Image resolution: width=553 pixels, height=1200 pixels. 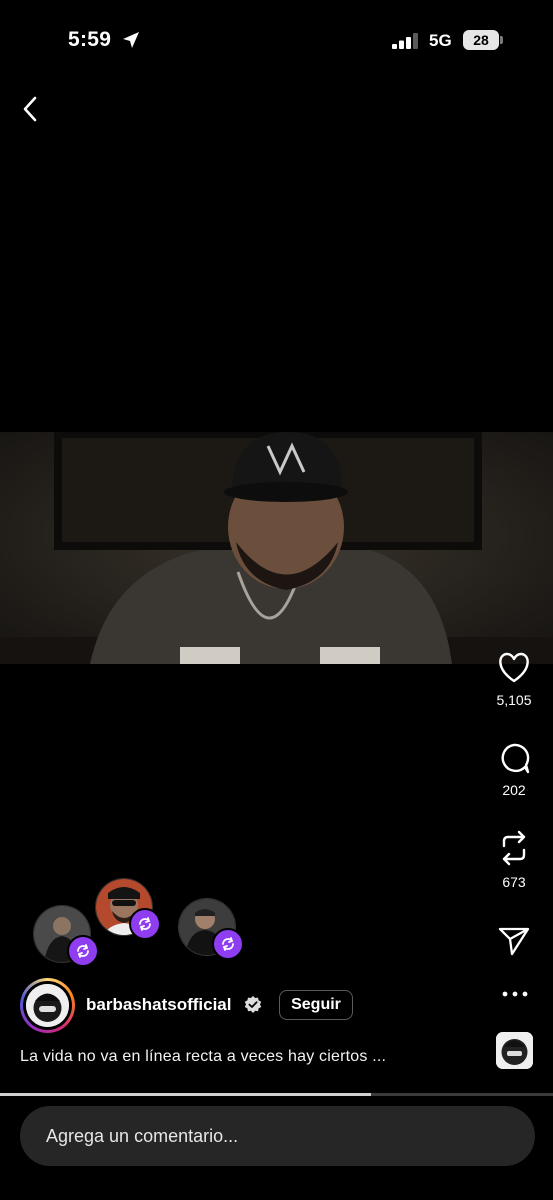 I want to click on network-type: 5G, so click(x=440, y=40).